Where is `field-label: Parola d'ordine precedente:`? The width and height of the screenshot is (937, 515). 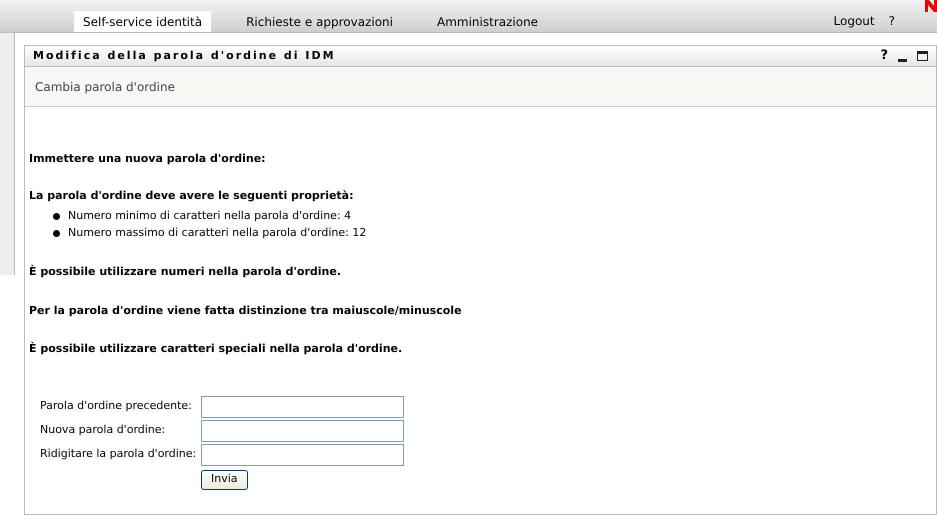
field-label: Parola d'ordine precedente: is located at coordinates (116, 406).